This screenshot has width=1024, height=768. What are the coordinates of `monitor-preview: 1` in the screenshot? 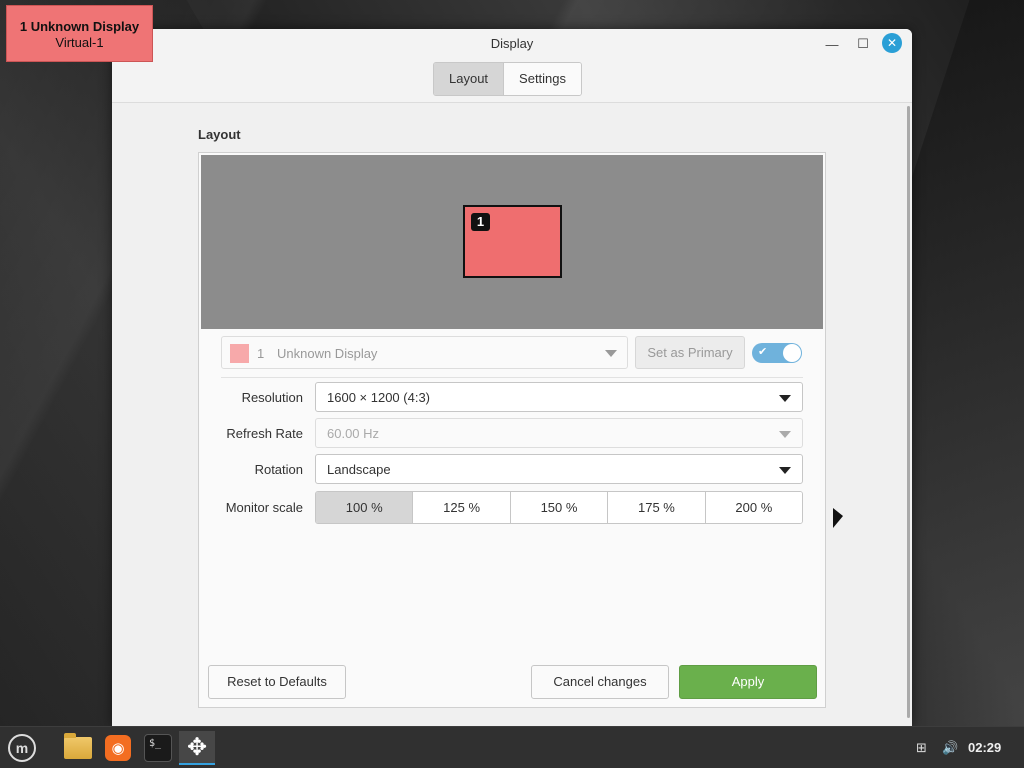 It's located at (512, 241).